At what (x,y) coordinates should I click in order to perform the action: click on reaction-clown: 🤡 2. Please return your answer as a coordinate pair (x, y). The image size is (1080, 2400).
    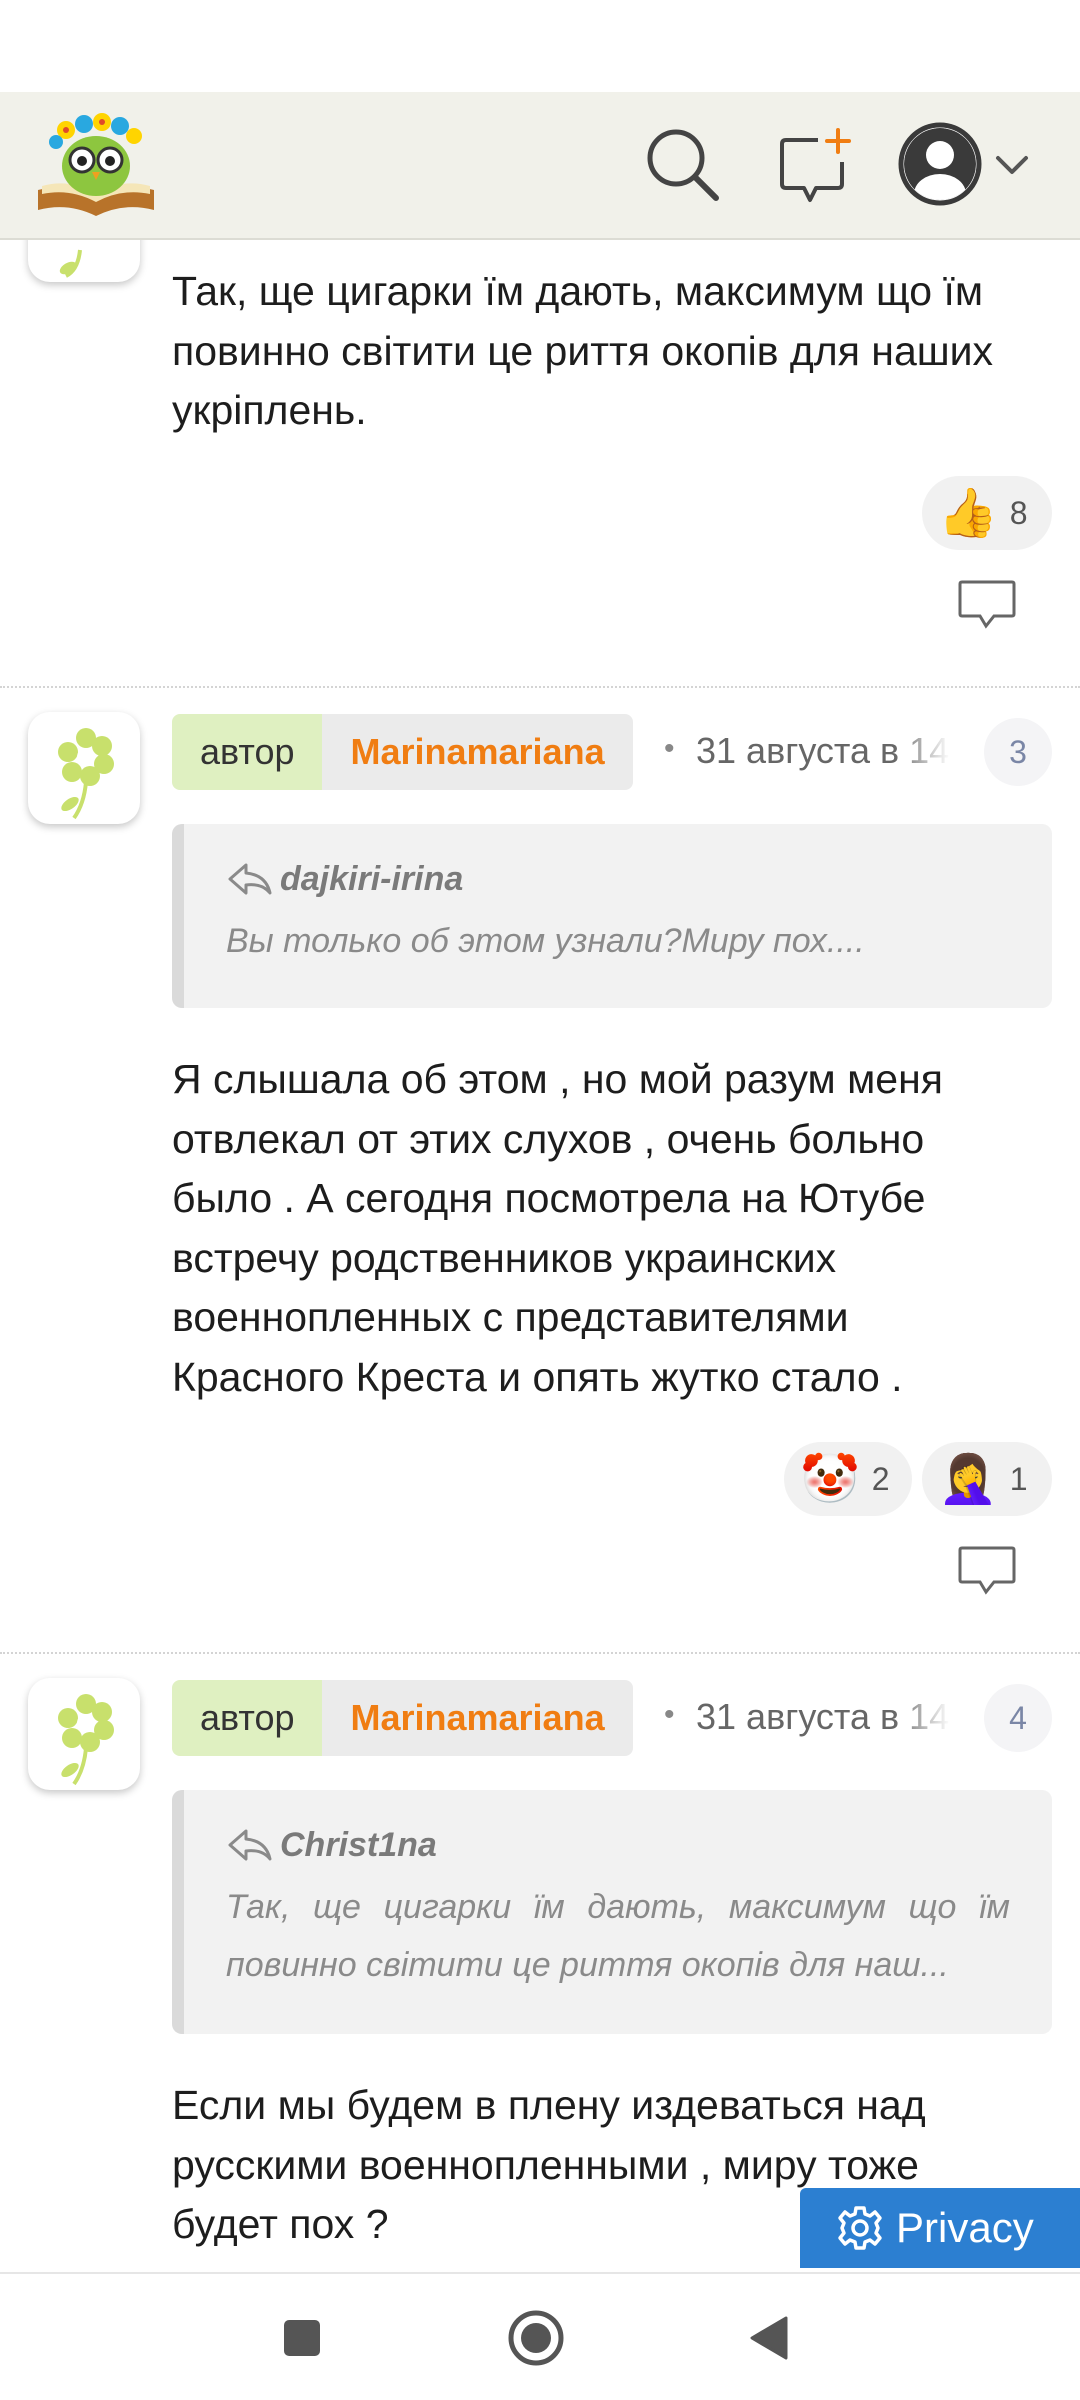
    Looking at the image, I should click on (848, 1479).